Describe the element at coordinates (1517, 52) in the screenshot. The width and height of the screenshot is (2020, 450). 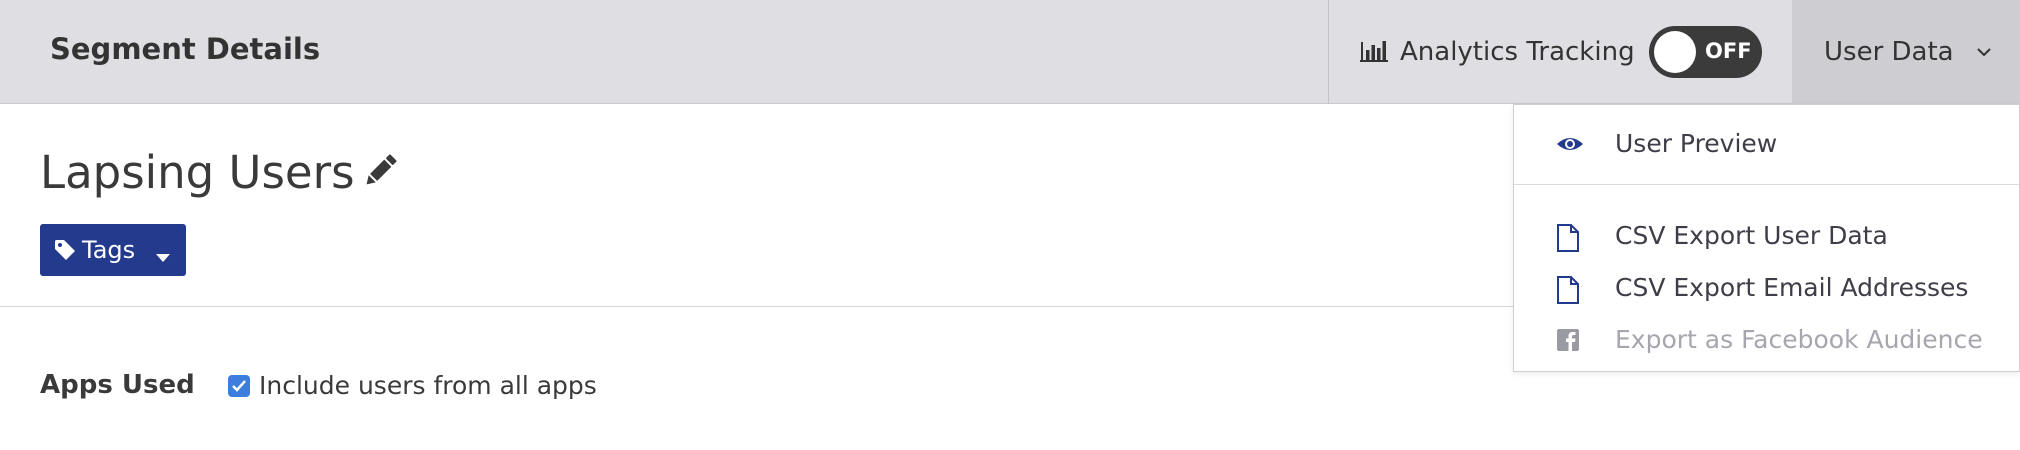
I see `analytics-tracking-label: Analytics Tracking` at that location.